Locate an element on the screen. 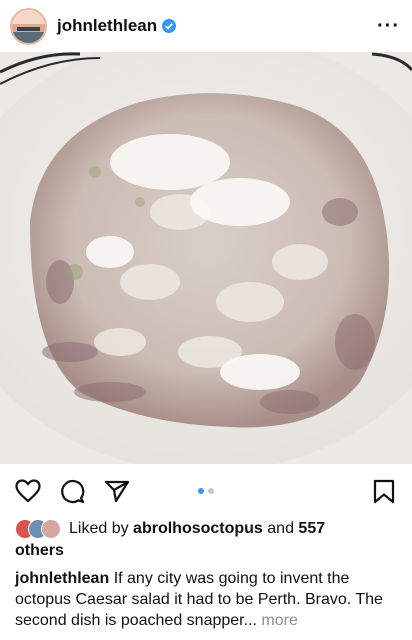 The height and width of the screenshot is (640, 412). liker-username: abrolhosoctopus is located at coordinates (198, 528).